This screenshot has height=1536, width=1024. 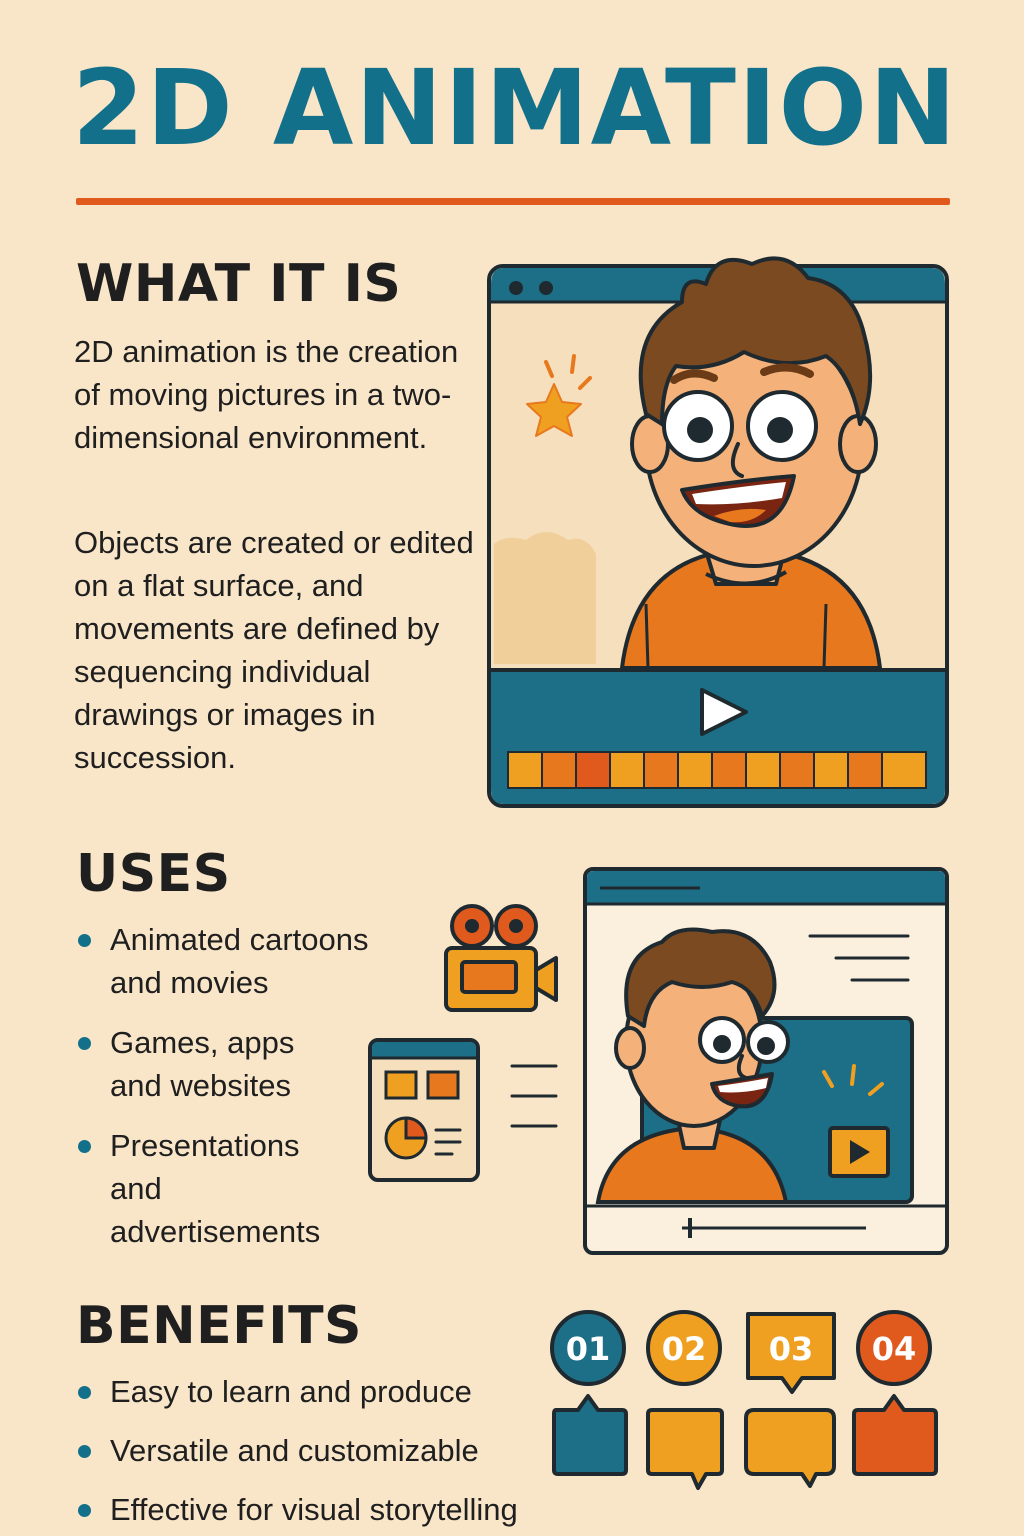 What do you see at coordinates (219, 1326) in the screenshot?
I see `benefits-heading: BENEFITS` at bounding box center [219, 1326].